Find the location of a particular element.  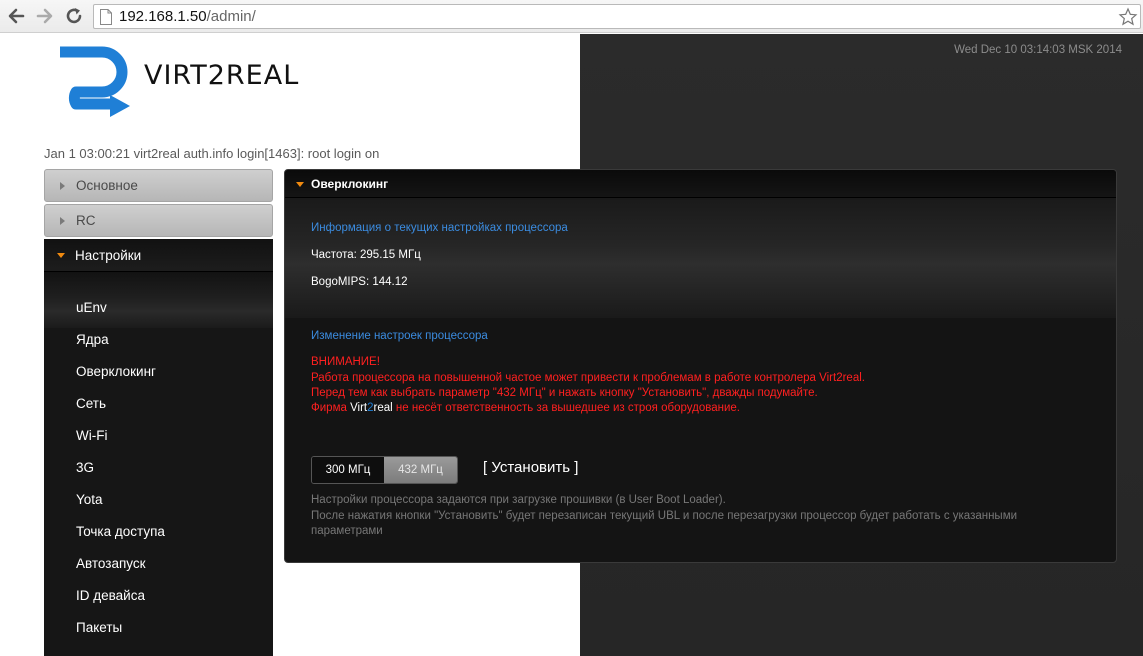

browser-toolbar: 192.168.1.50/admin/ is located at coordinates (571, 16).